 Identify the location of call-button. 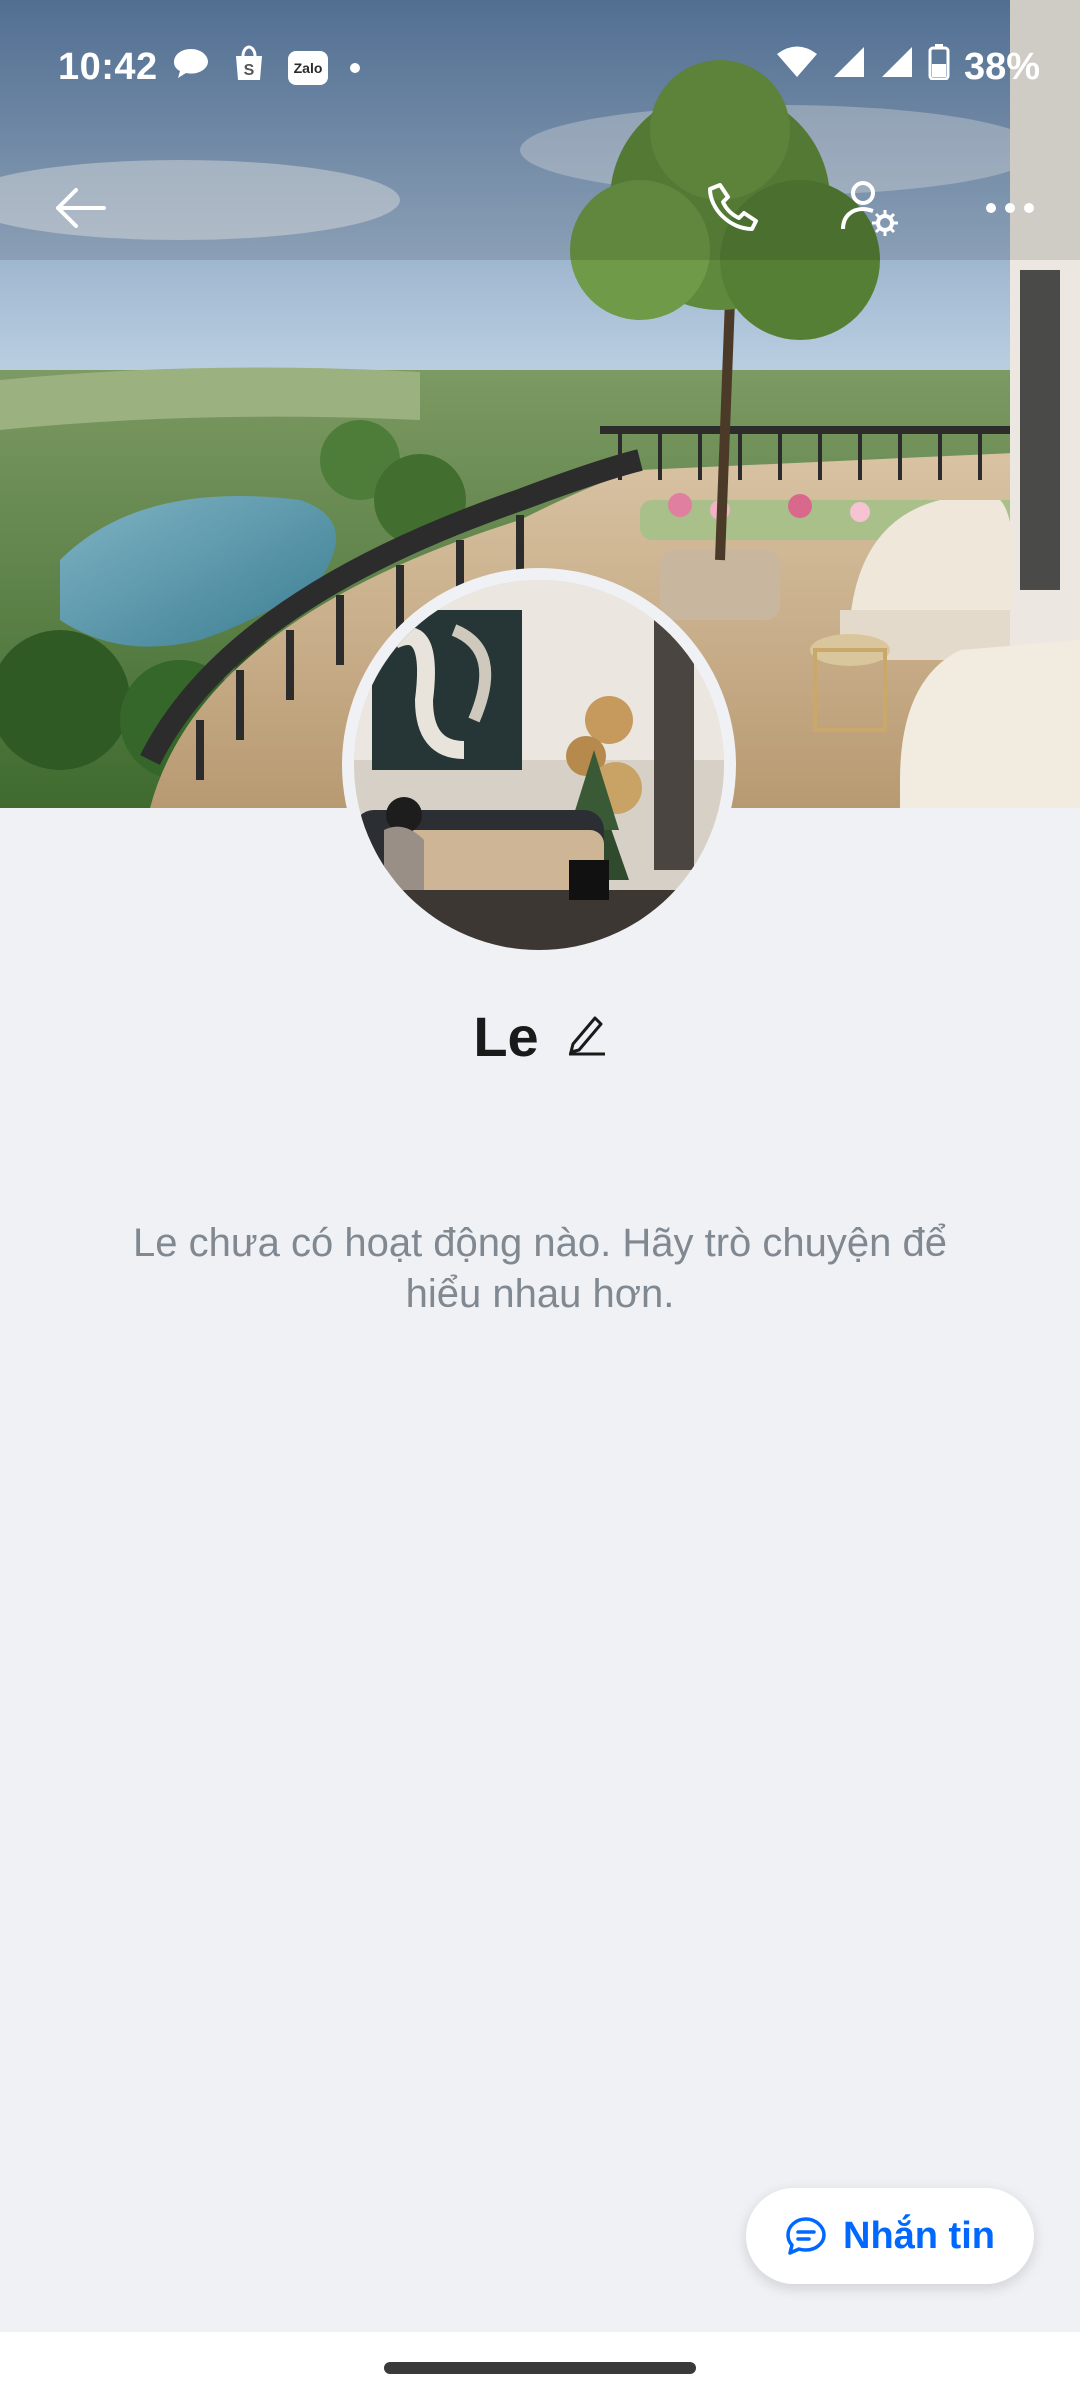
(735, 208).